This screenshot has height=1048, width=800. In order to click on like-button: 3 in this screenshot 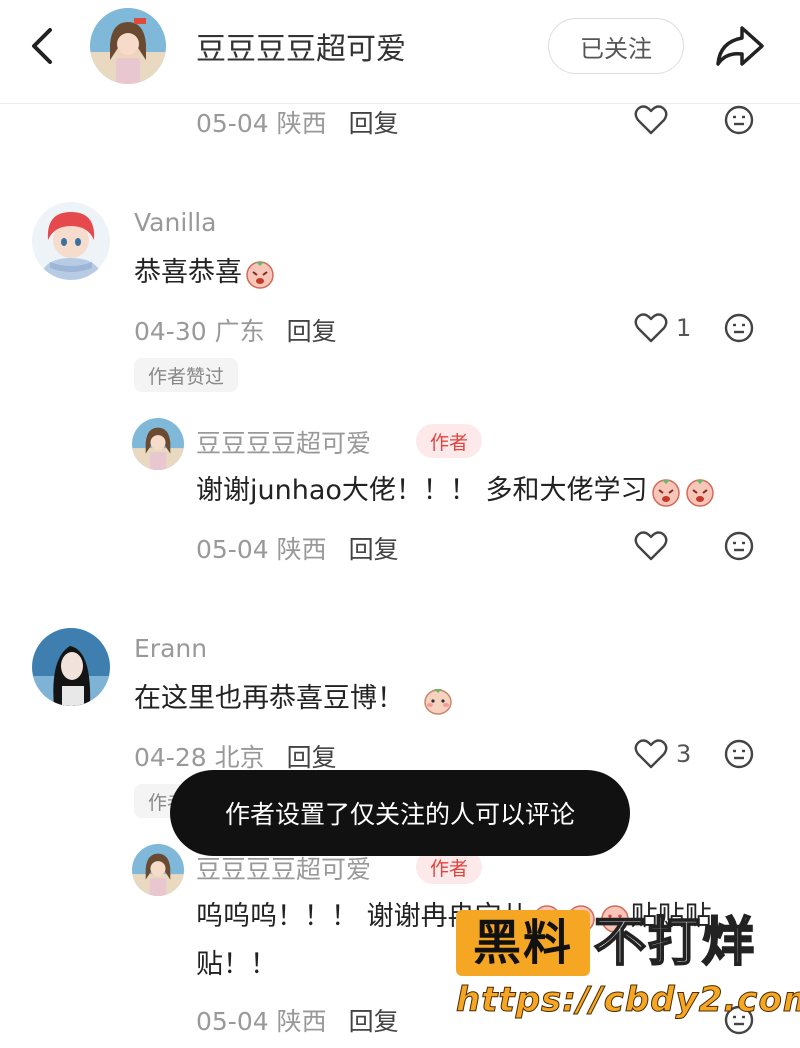, I will do `click(662, 754)`.